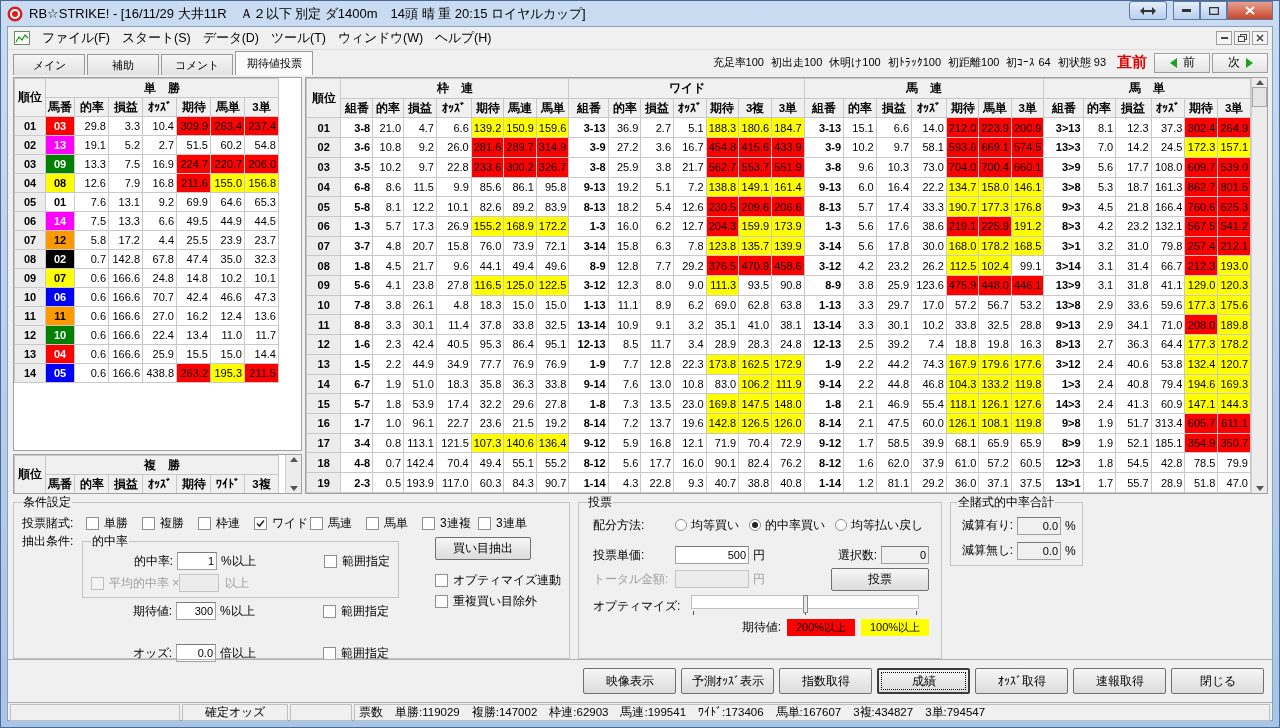 This screenshot has height=728, width=1280. I want to click on field-label: 減算有り:, so click(986, 525).